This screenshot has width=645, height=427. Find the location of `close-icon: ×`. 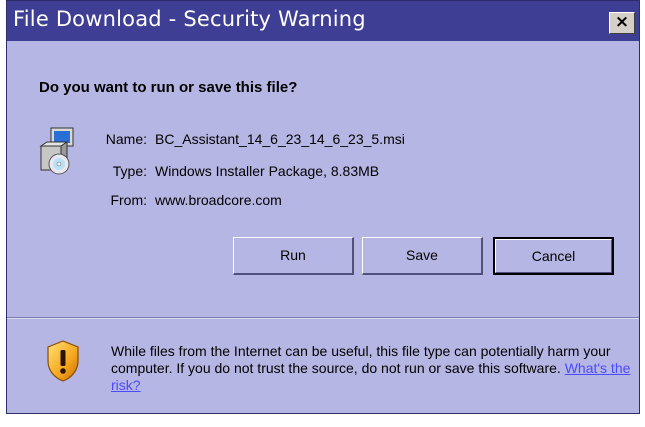

close-icon: × is located at coordinates (622, 22).